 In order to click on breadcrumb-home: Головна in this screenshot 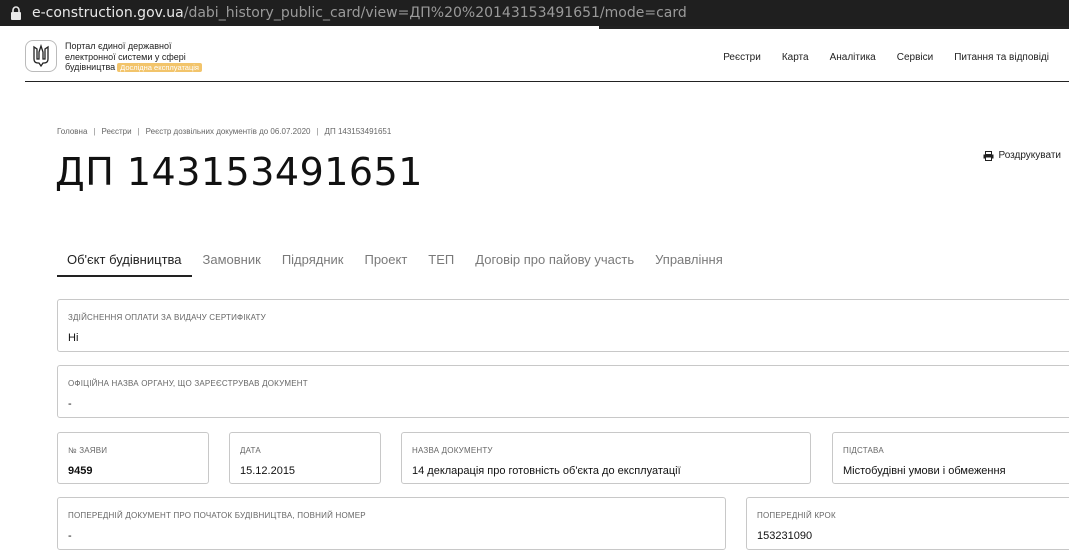, I will do `click(72, 131)`.